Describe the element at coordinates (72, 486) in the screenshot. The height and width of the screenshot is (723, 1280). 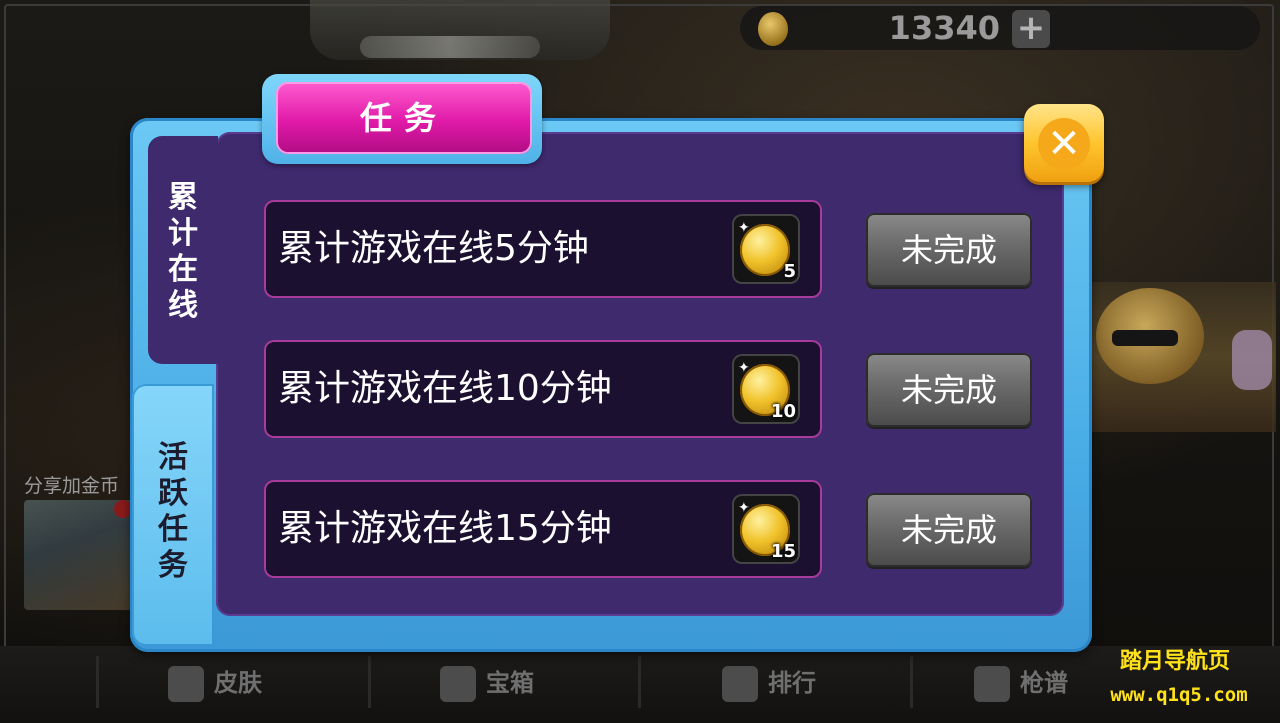
I see `share-coins-label: 分享加金币` at that location.